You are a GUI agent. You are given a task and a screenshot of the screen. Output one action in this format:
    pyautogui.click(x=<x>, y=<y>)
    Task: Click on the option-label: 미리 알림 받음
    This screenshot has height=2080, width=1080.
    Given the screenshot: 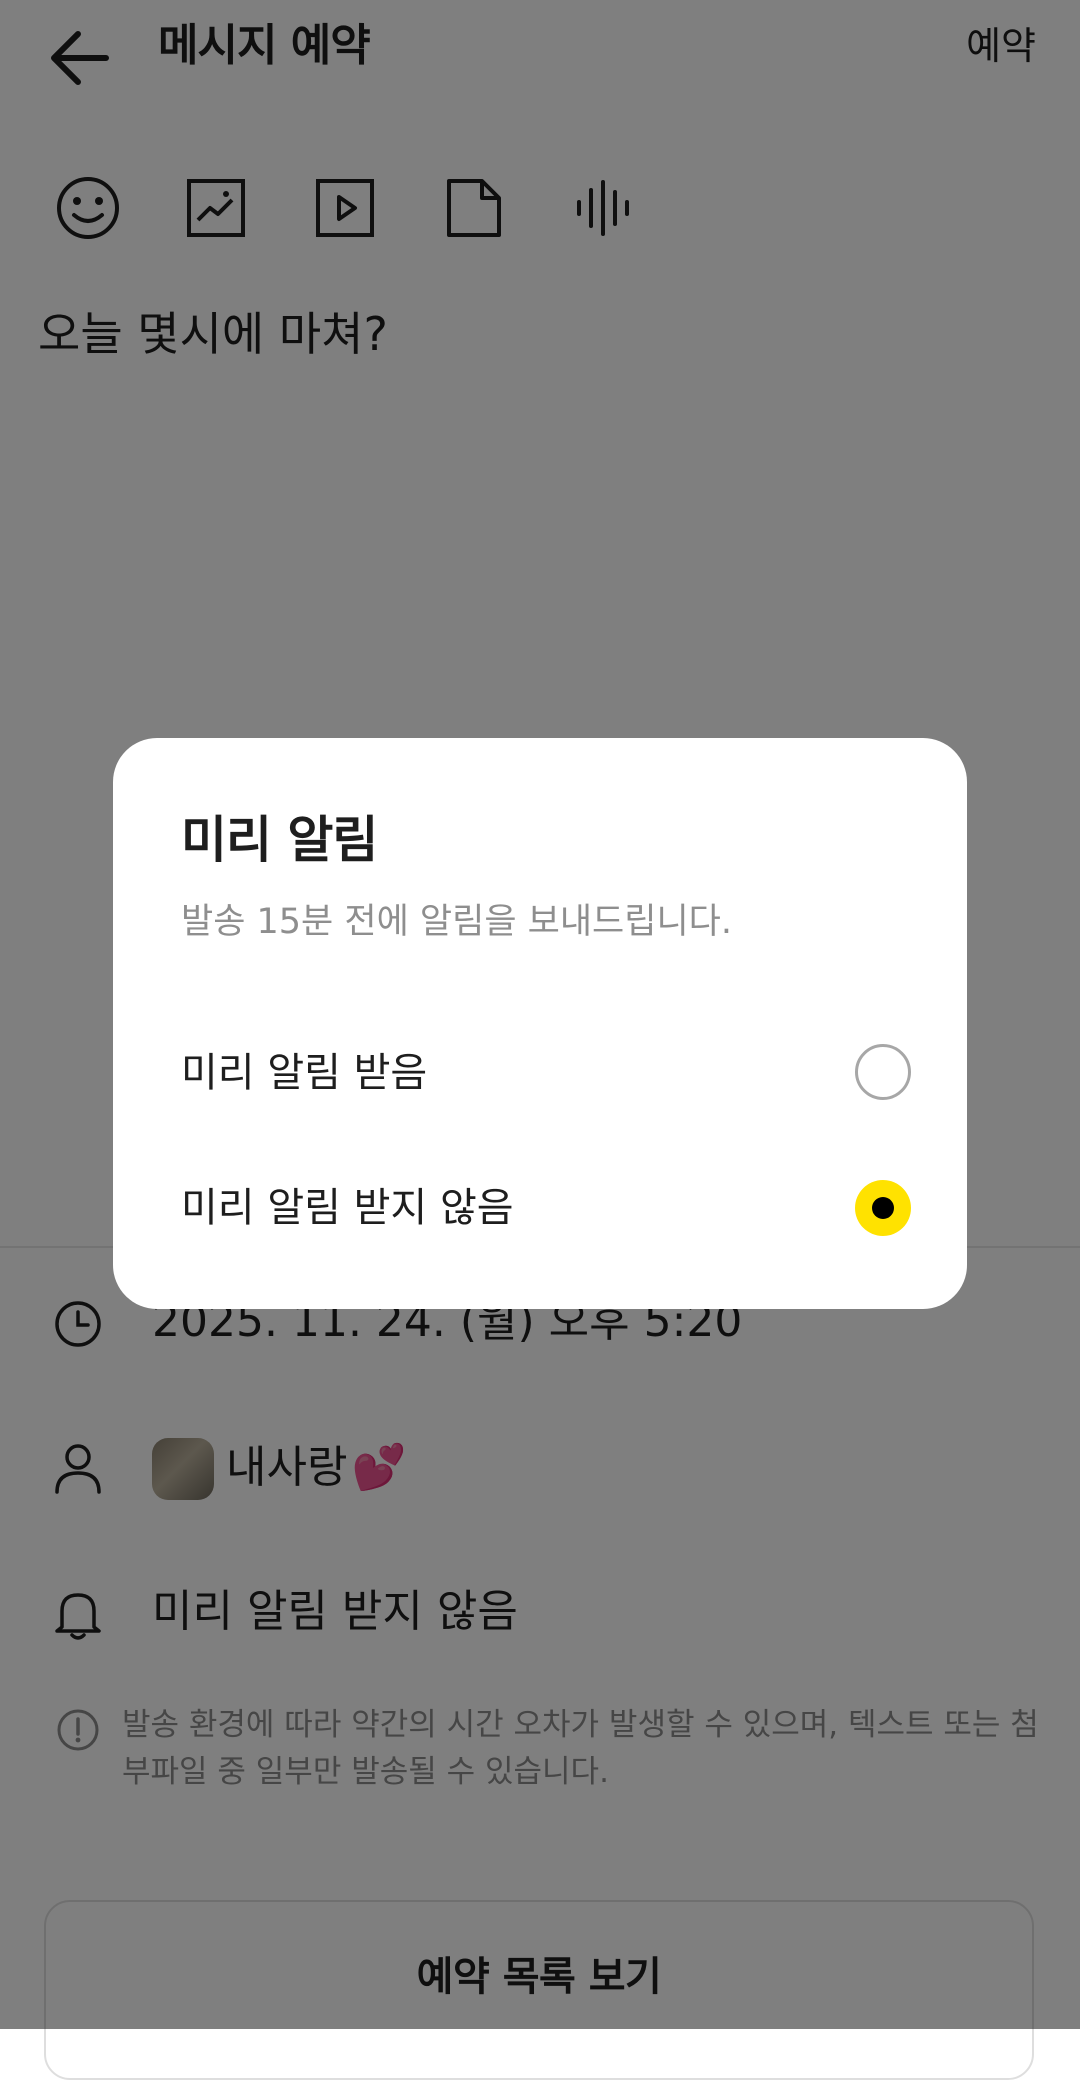 What is the action you would take?
    pyautogui.click(x=304, y=1073)
    